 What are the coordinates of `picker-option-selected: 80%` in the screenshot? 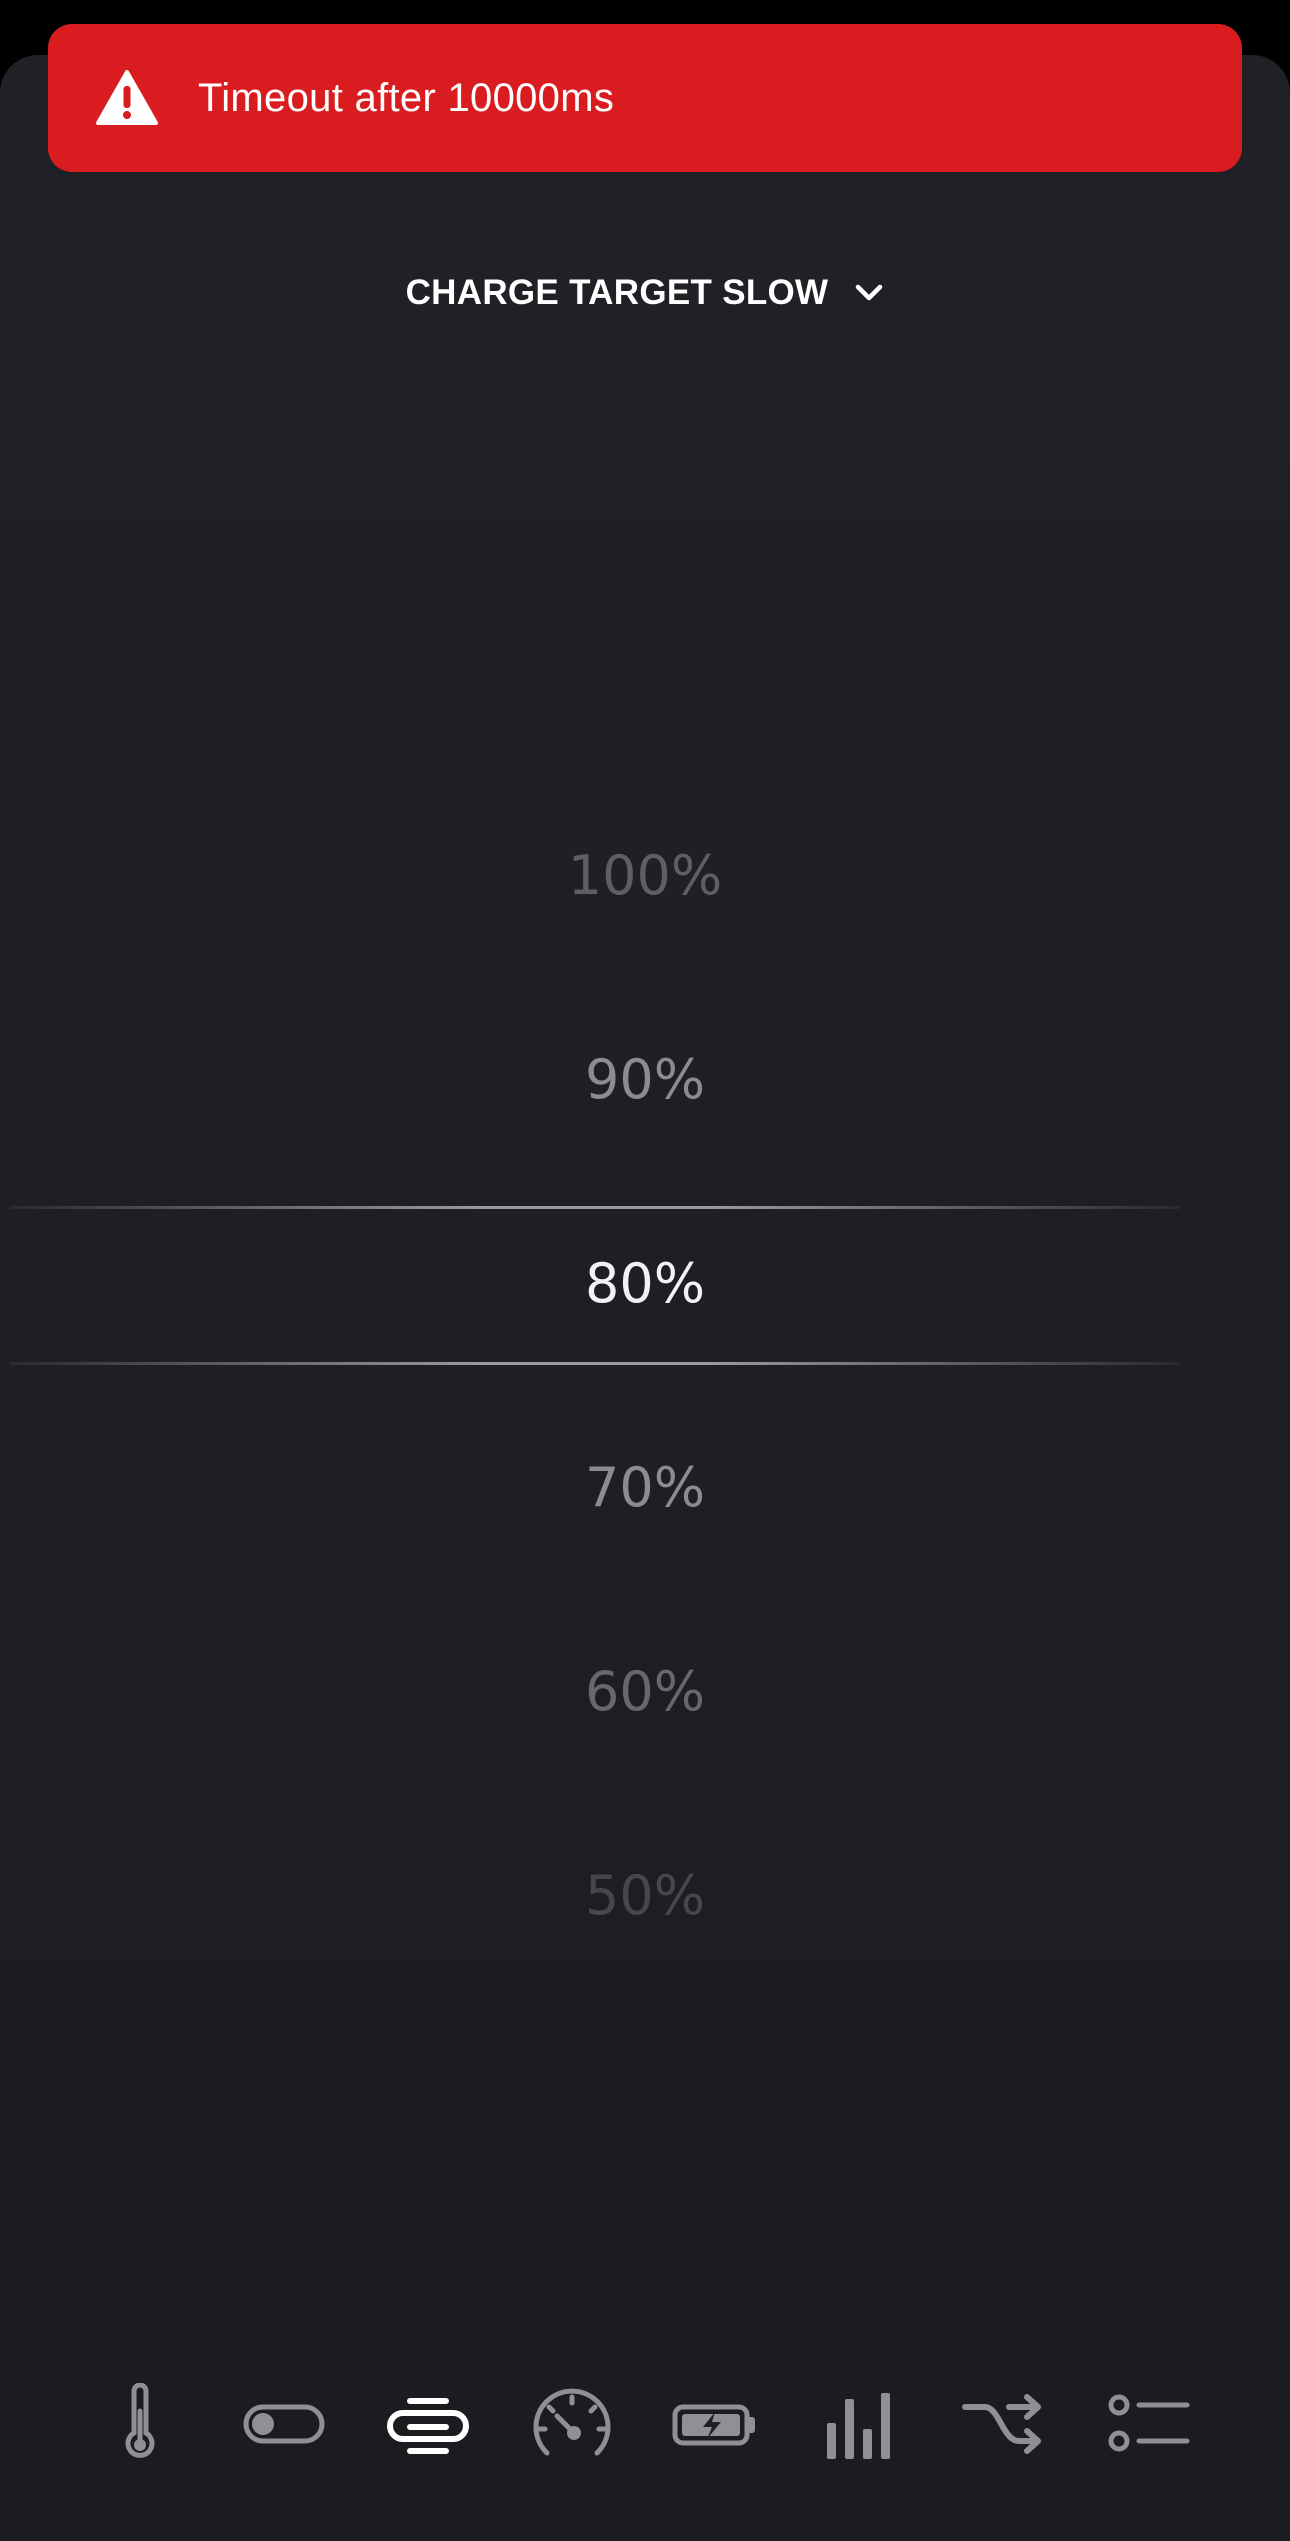 It's located at (645, 1284).